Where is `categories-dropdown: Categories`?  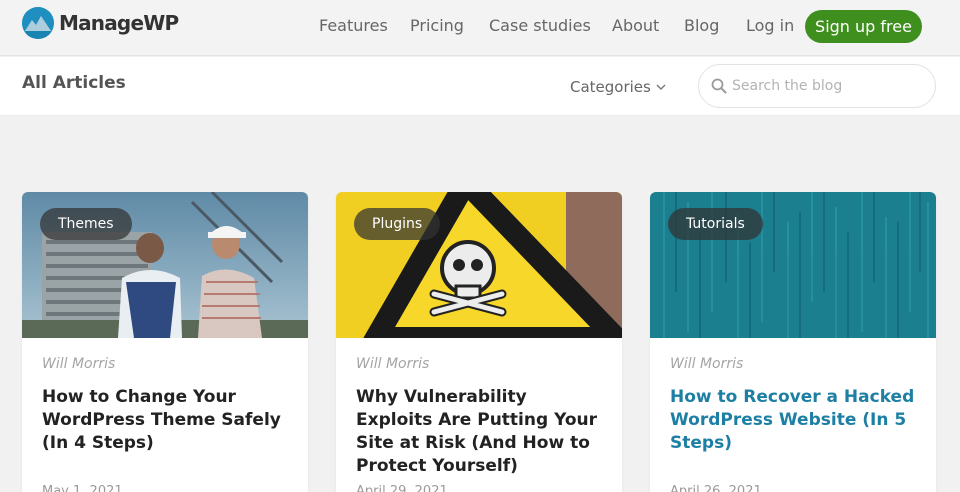 categories-dropdown: Categories is located at coordinates (618, 87).